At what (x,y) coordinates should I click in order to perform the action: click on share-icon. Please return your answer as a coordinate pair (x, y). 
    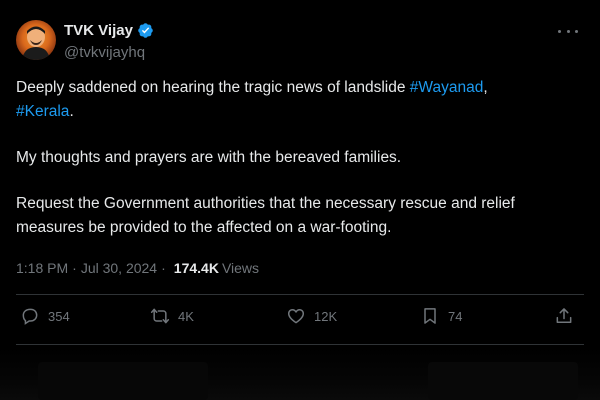
    Looking at the image, I should click on (564, 315).